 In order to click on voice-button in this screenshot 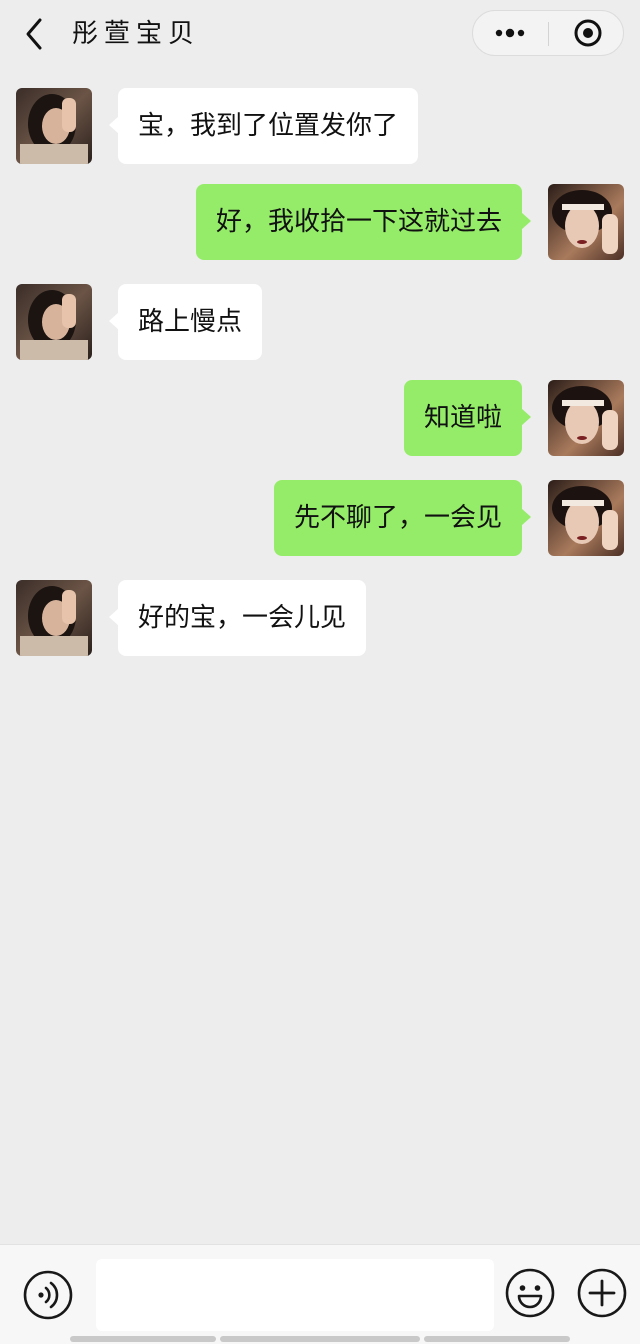, I will do `click(48, 1295)`.